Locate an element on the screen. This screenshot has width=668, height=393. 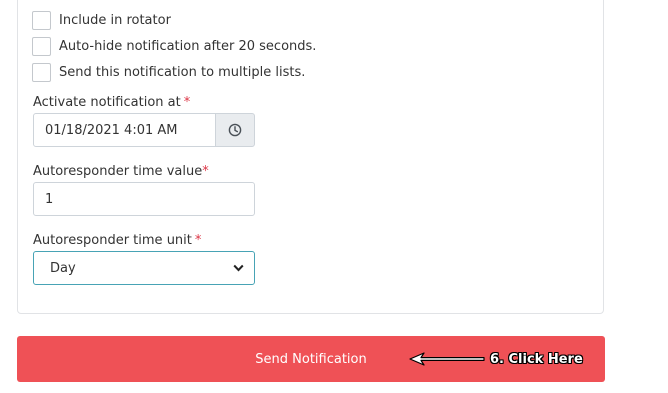
time-unit-label: Autoresponder time unit * is located at coordinates (117, 240).